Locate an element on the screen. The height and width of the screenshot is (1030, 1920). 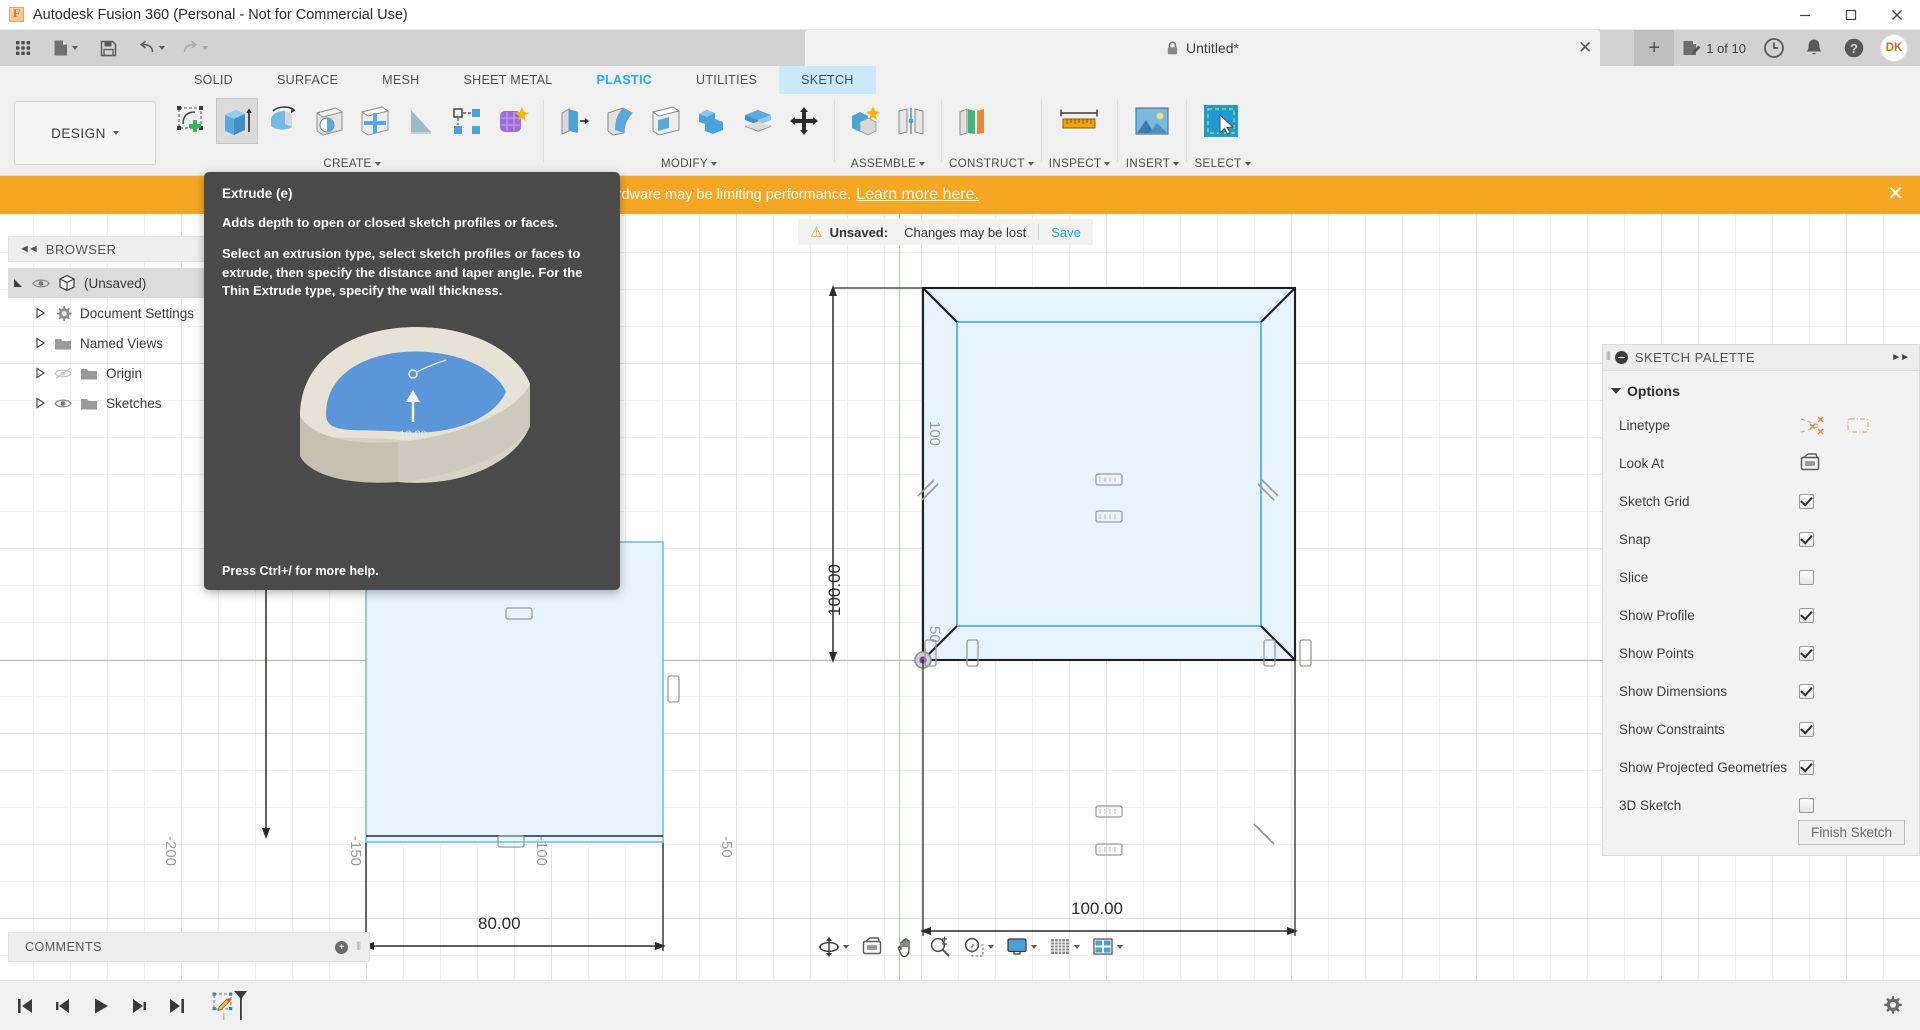
tree-item-label: Document Settings is located at coordinates (137, 313).